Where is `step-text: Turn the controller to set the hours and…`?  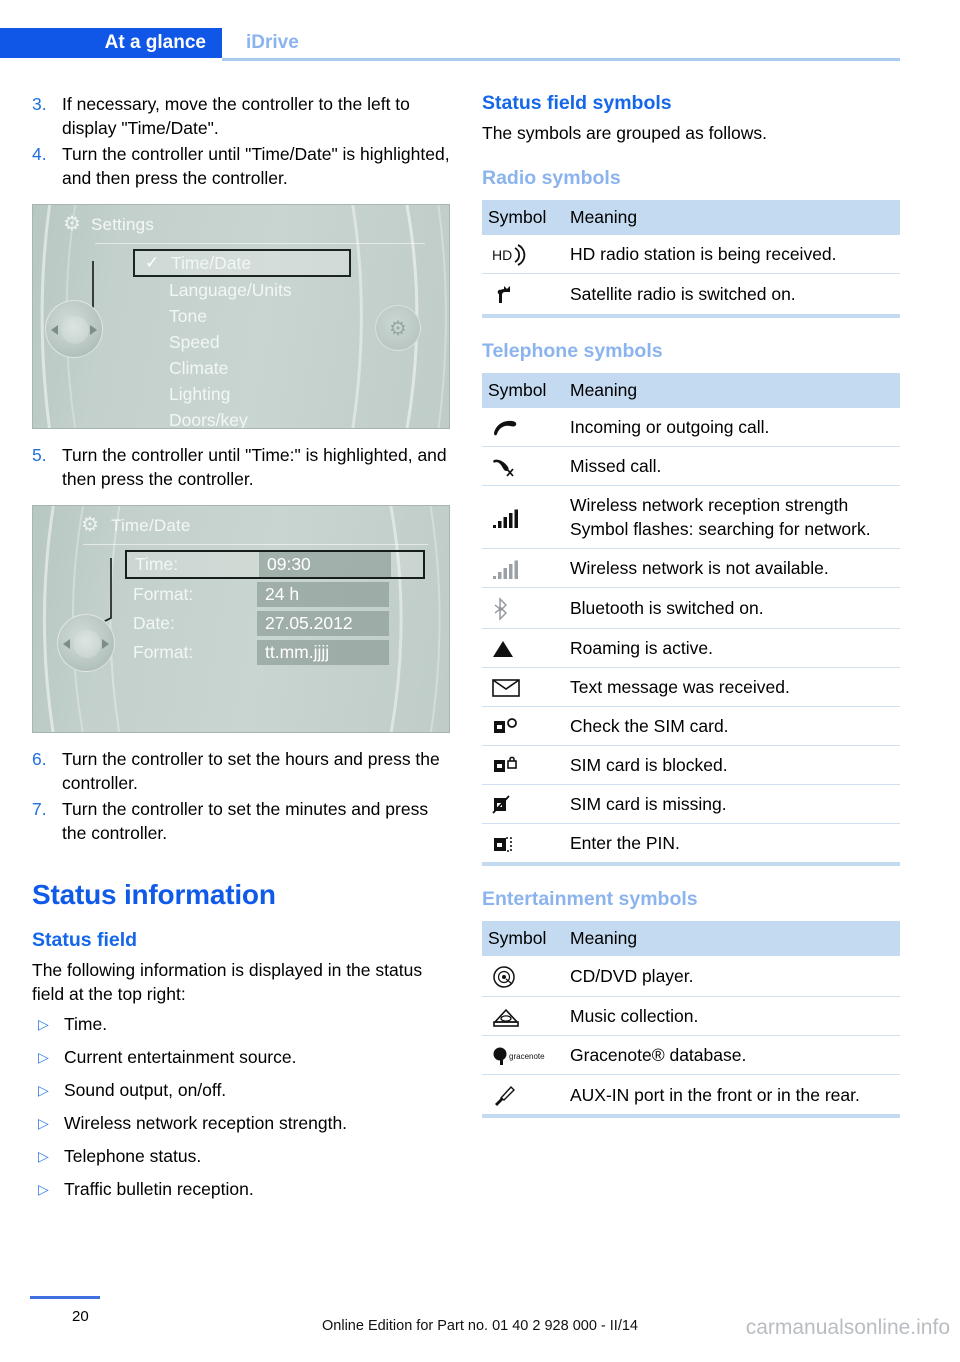
step-text: Turn the controller to set the hours and… is located at coordinates (251, 771).